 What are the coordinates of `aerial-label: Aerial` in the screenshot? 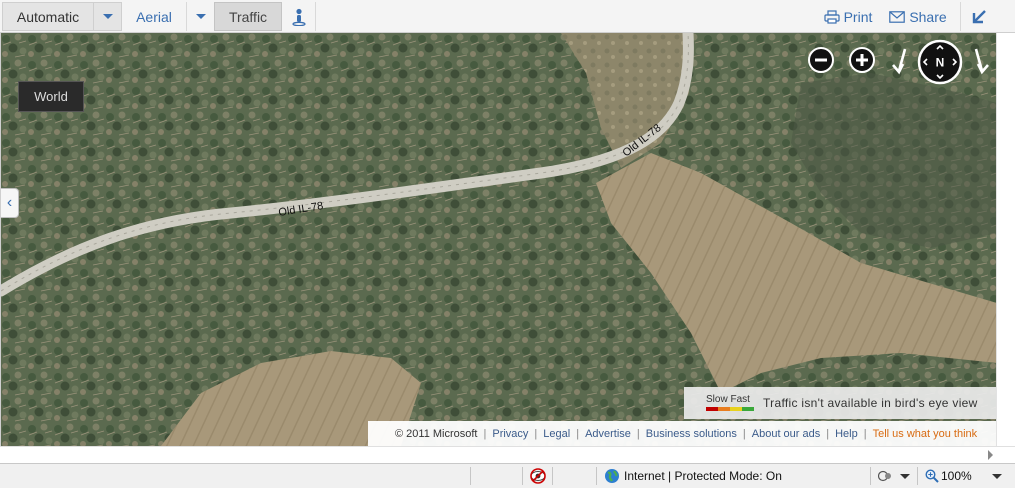 It's located at (154, 16).